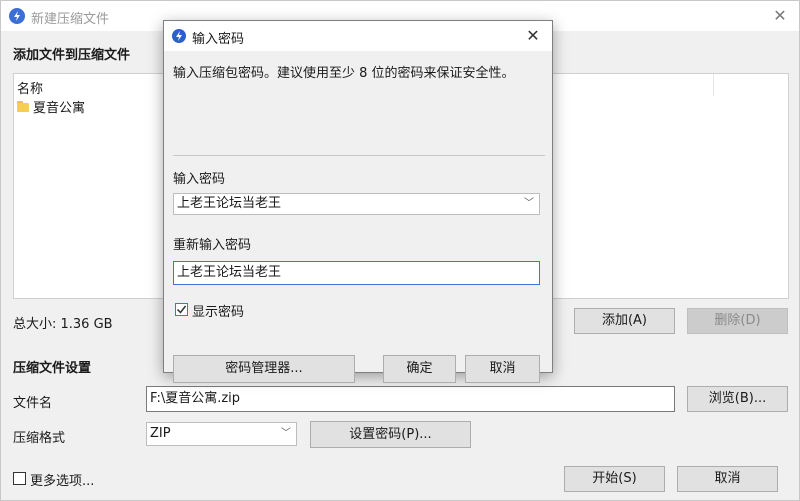  Describe the element at coordinates (713, 85) in the screenshot. I see `column-divider` at that location.